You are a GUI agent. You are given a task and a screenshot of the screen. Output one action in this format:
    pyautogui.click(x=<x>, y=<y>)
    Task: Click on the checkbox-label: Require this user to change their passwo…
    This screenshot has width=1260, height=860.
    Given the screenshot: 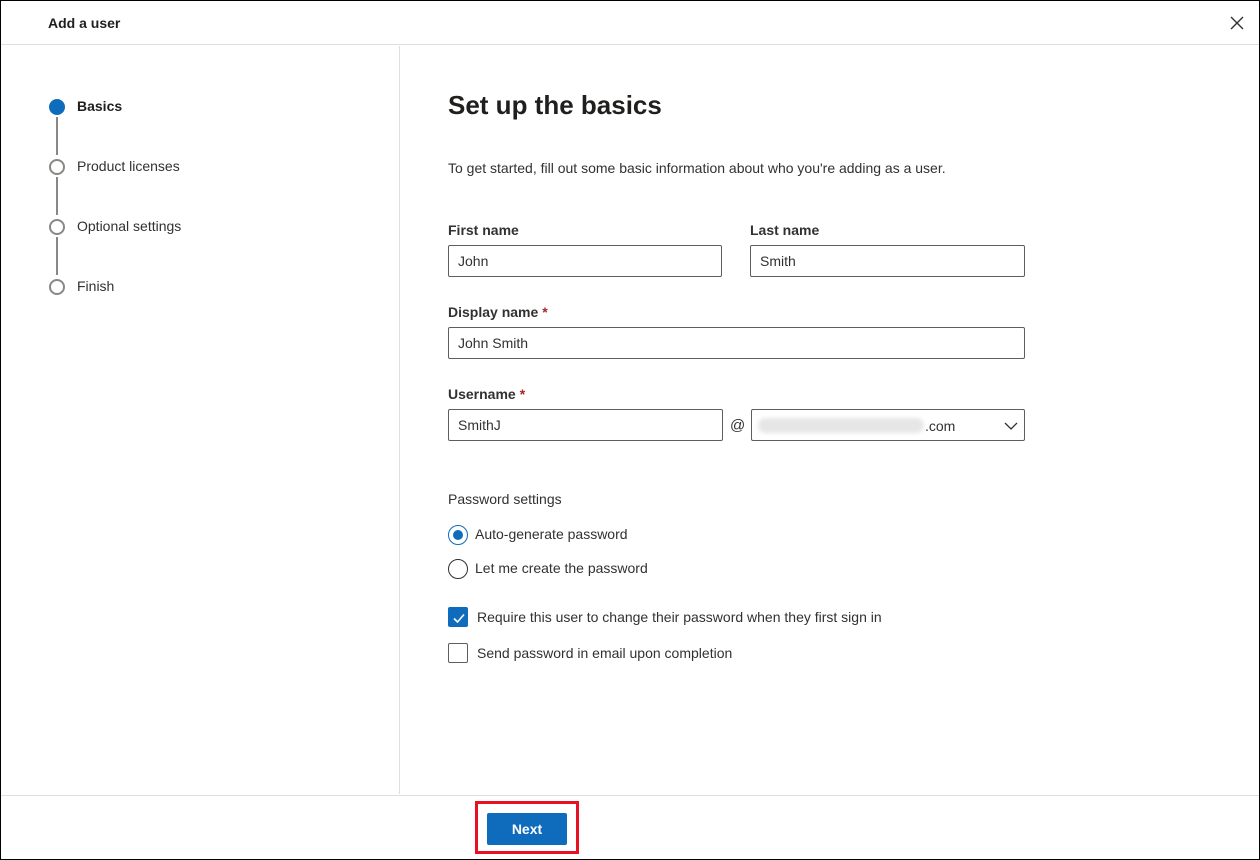 What is the action you would take?
    pyautogui.click(x=679, y=617)
    